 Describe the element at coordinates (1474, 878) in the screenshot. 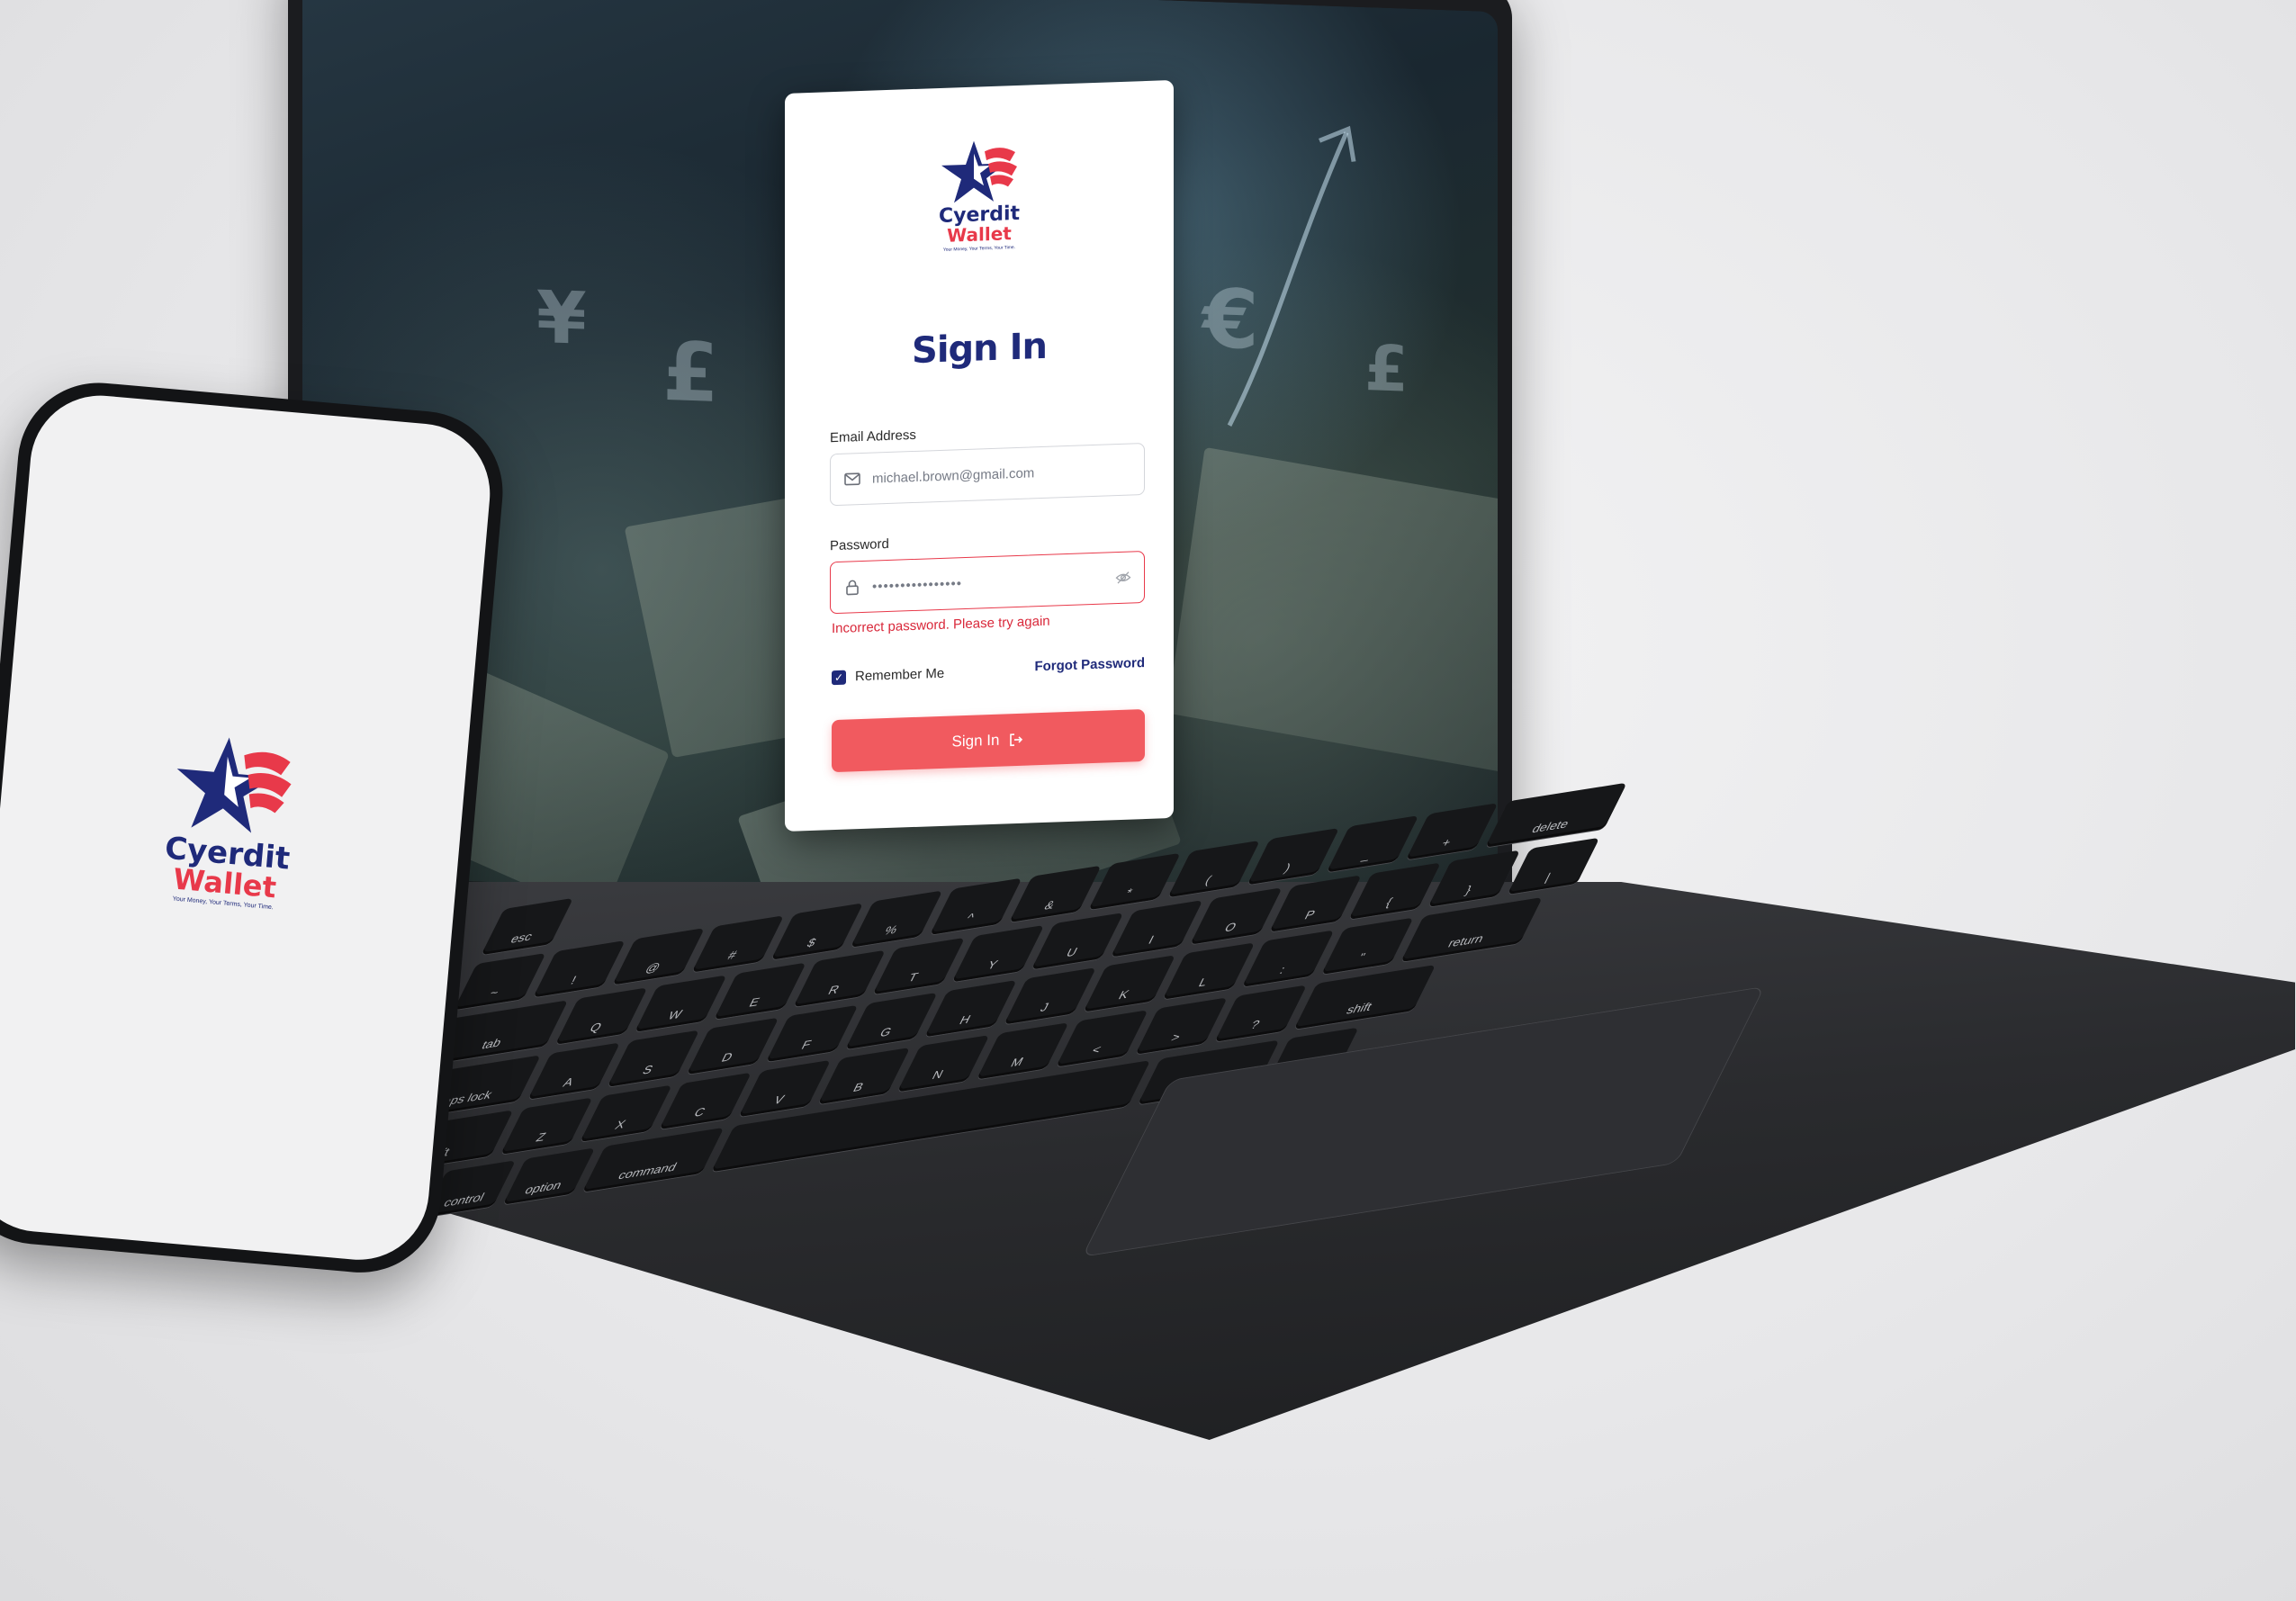

I see `key: }` at that location.